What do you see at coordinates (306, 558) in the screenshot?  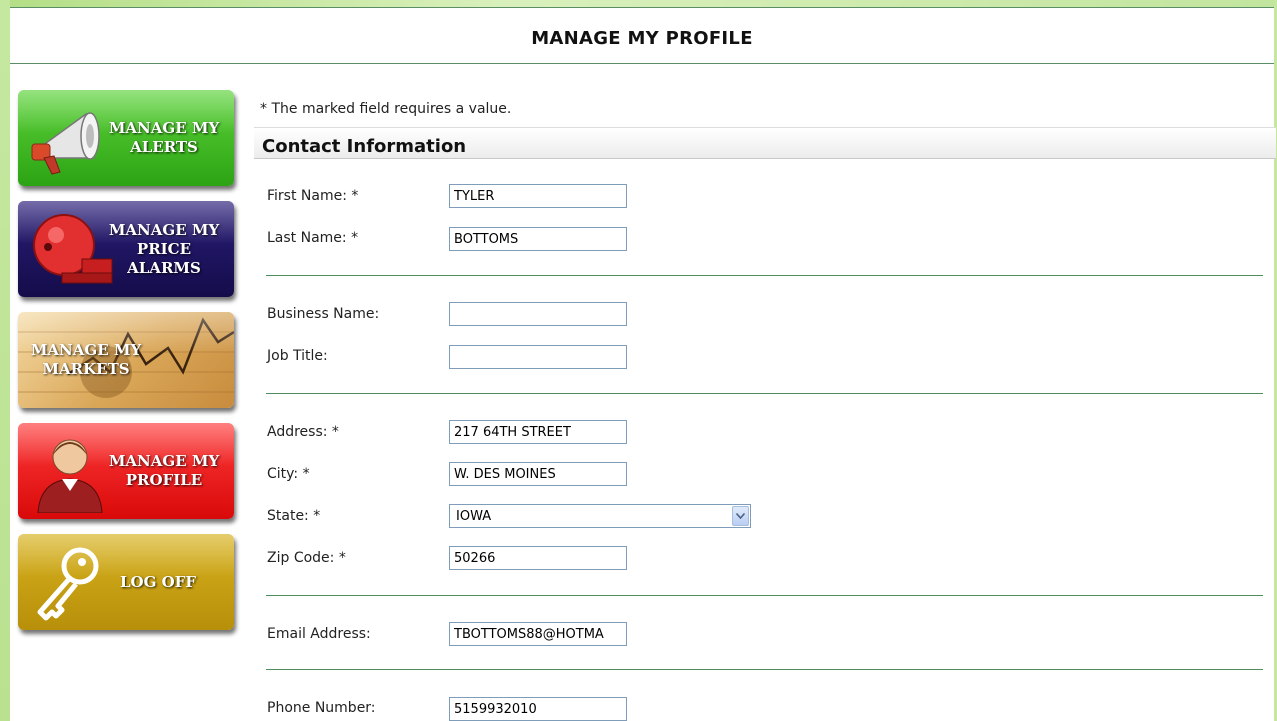 I see `zip-code-label: Zip Code: *` at bounding box center [306, 558].